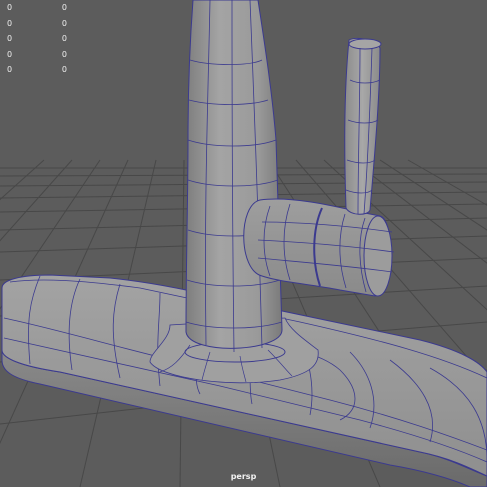 The width and height of the screenshot is (487, 487). I want to click on heads-up-display-stats: 0 0 0 0 0 0 0 0 0 0, so click(37, 39).